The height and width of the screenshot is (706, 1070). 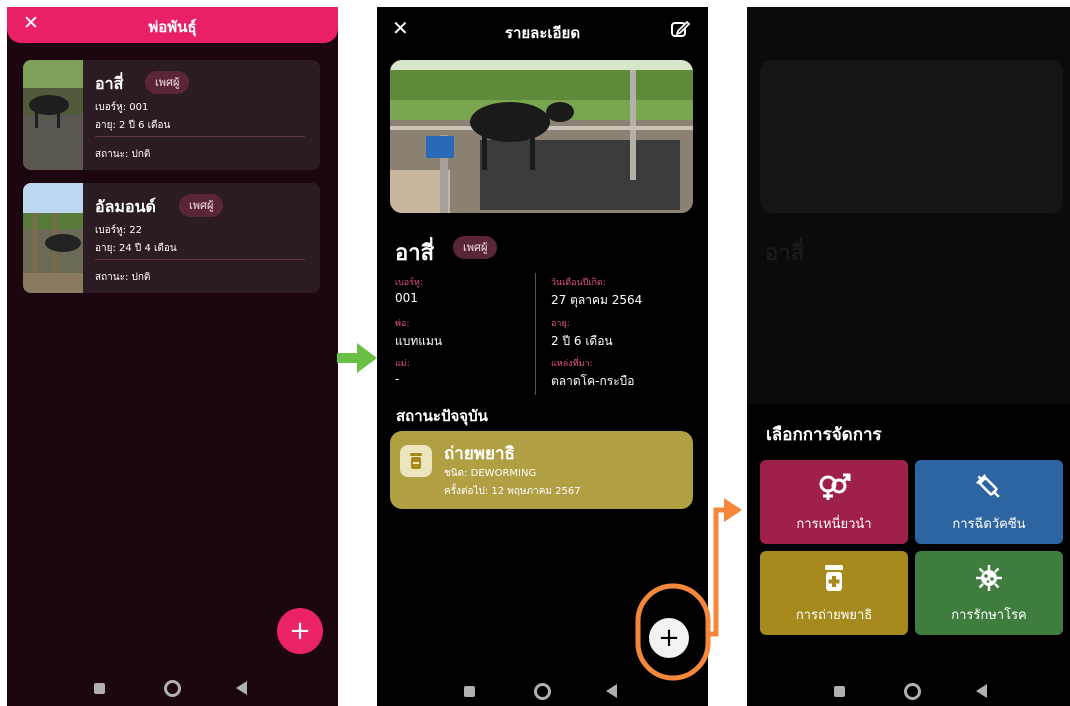 What do you see at coordinates (397, 379) in the screenshot?
I see `mother-value: -` at bounding box center [397, 379].